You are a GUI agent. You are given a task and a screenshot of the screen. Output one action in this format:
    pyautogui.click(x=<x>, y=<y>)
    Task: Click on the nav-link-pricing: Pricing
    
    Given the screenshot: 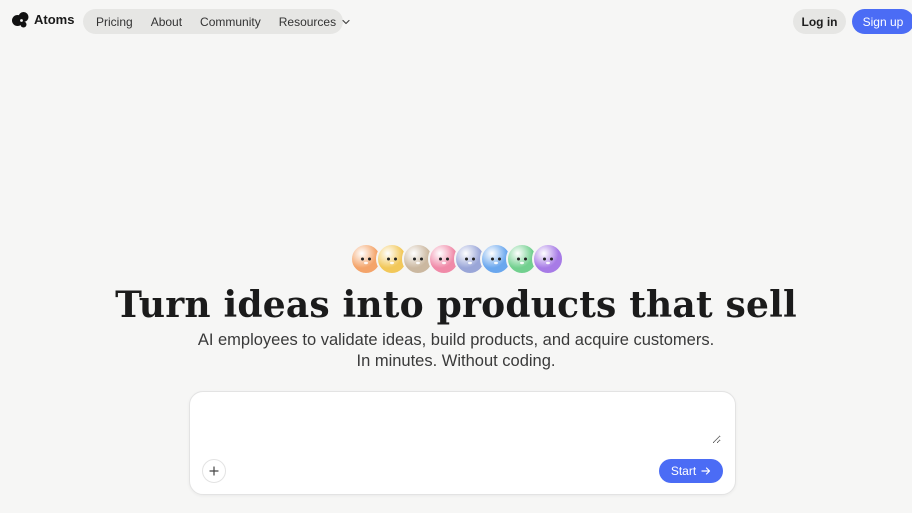 What is the action you would take?
    pyautogui.click(x=114, y=22)
    